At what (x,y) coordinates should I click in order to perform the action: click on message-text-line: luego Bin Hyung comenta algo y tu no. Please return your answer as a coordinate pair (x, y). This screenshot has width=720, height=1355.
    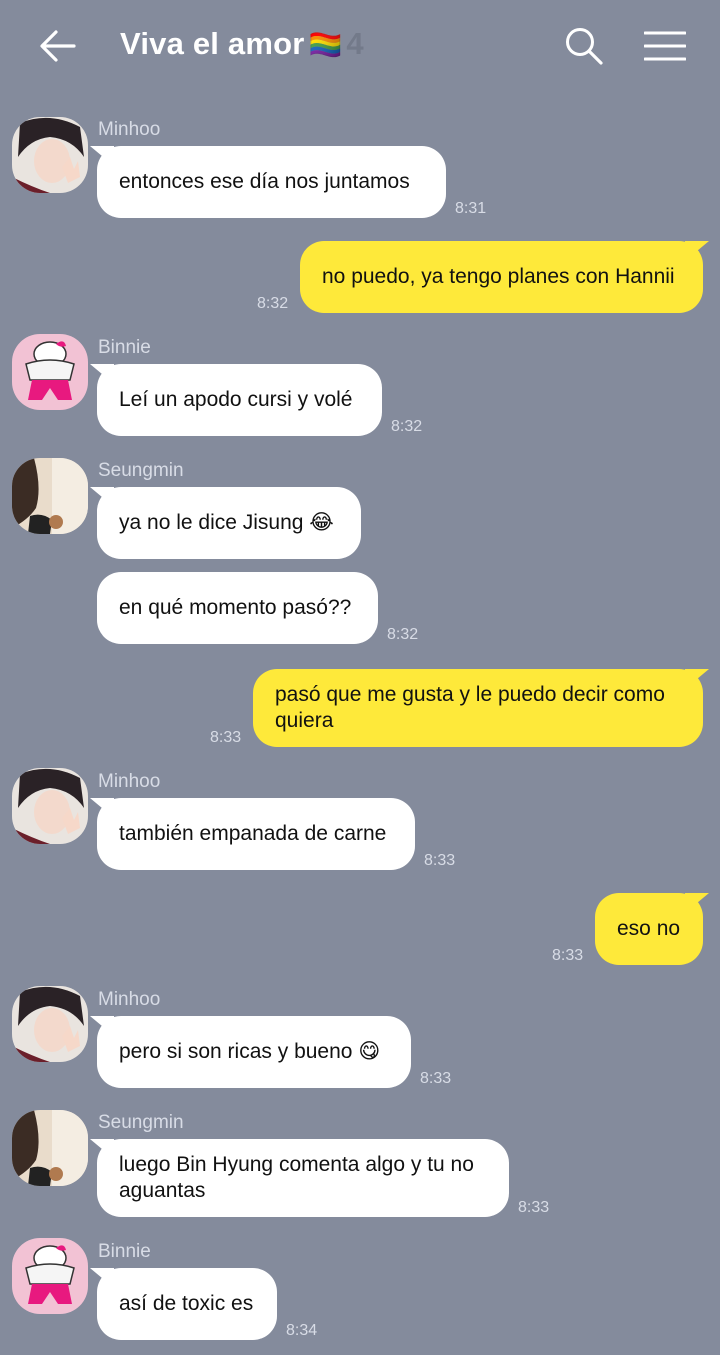
    Looking at the image, I should click on (296, 1164).